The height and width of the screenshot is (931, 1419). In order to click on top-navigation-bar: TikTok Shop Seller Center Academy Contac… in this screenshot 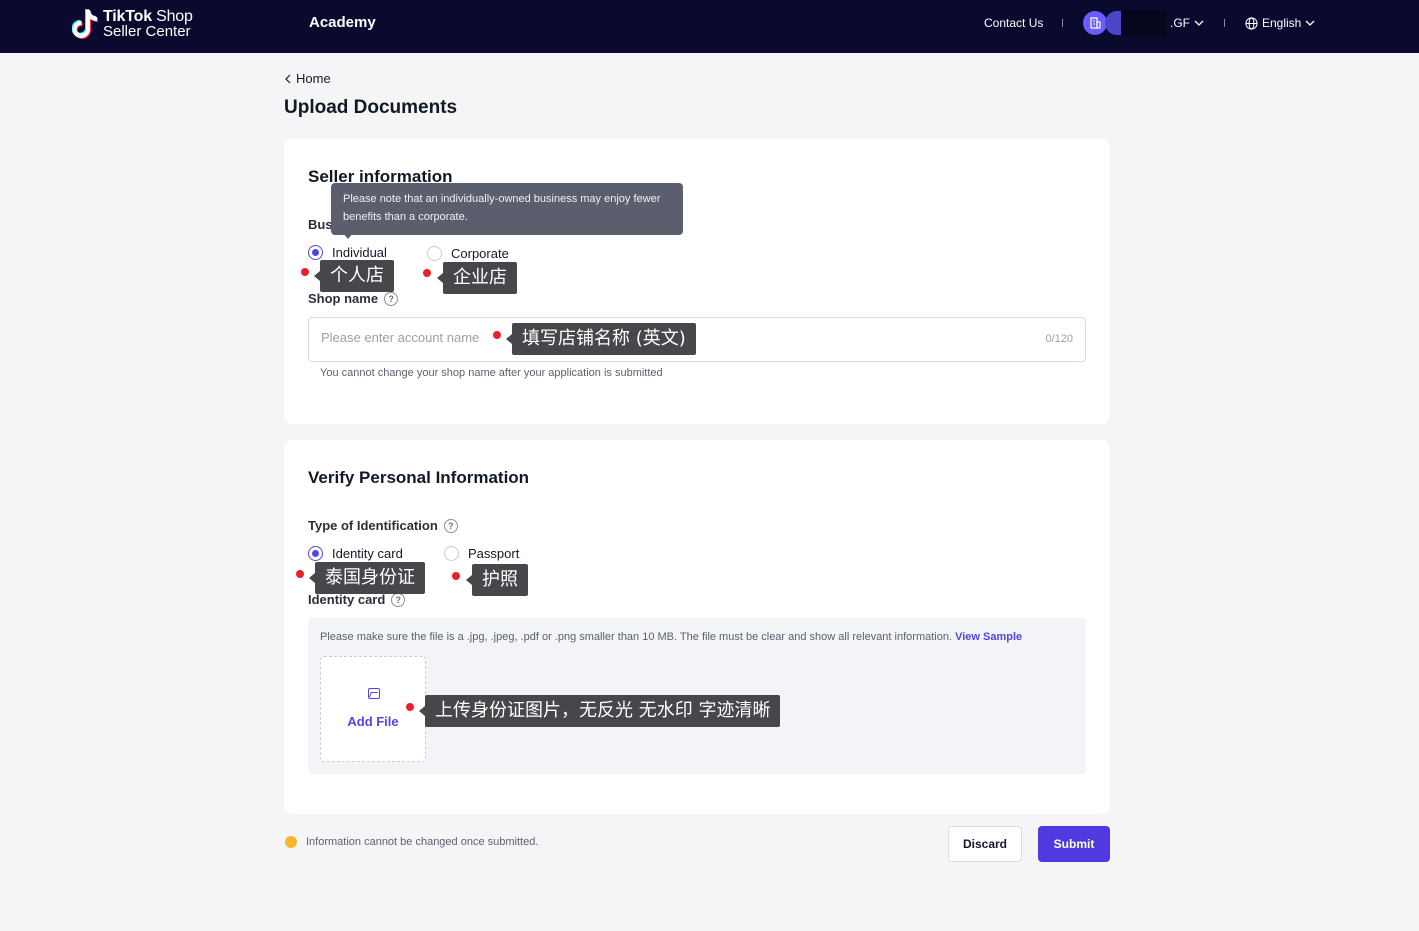, I will do `click(709, 26)`.